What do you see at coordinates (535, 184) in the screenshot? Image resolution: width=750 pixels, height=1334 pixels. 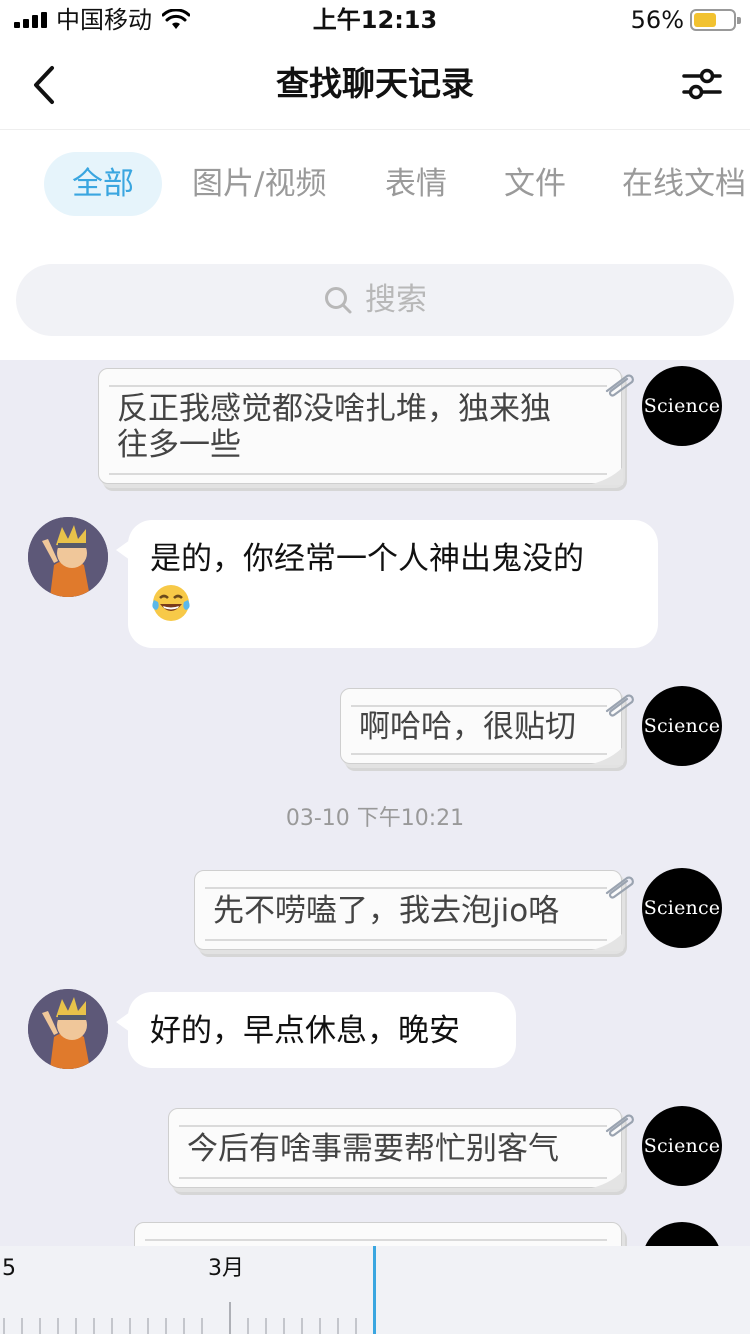 I see `tab-files: 文件` at bounding box center [535, 184].